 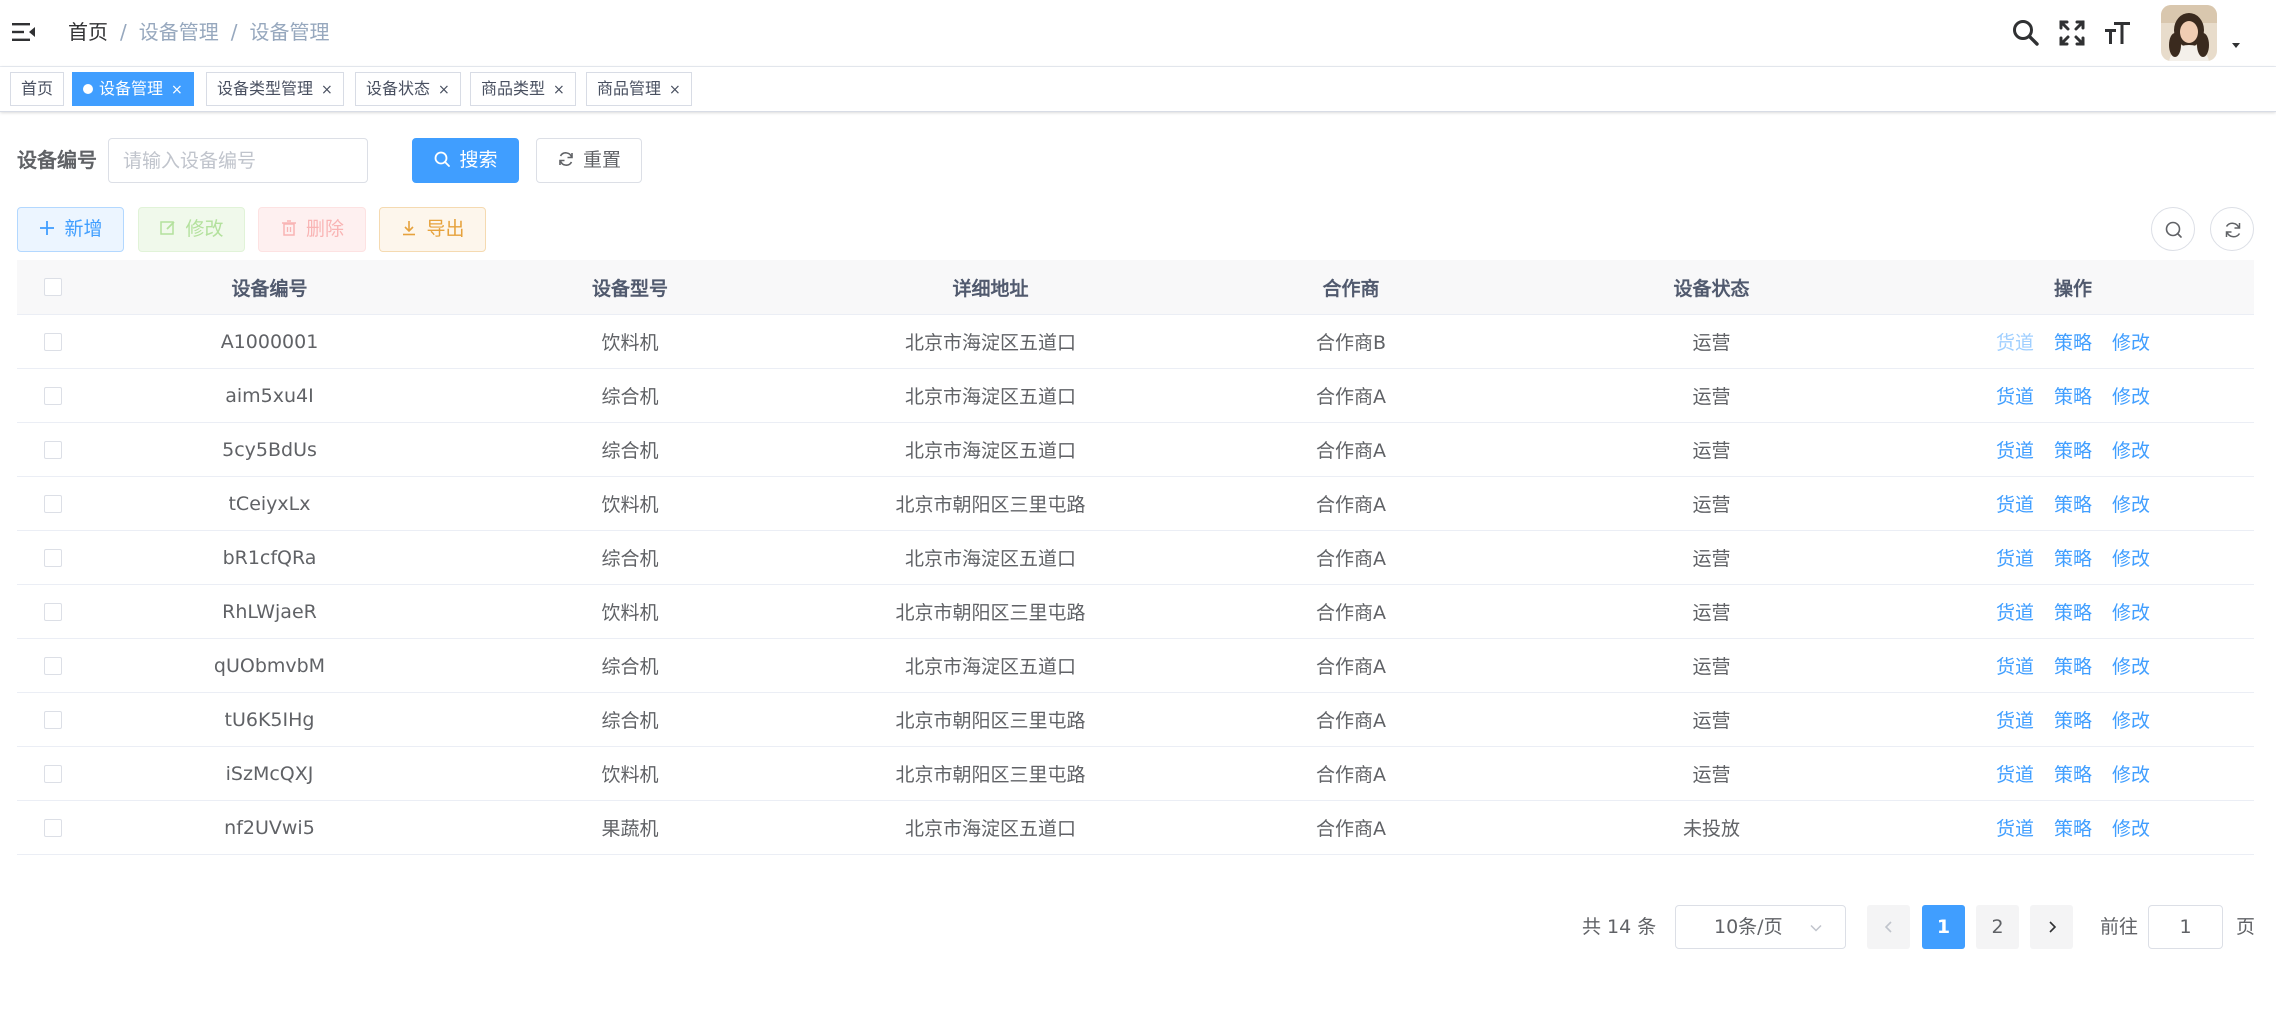 What do you see at coordinates (70, 229) in the screenshot?
I see `add-button: 新增` at bounding box center [70, 229].